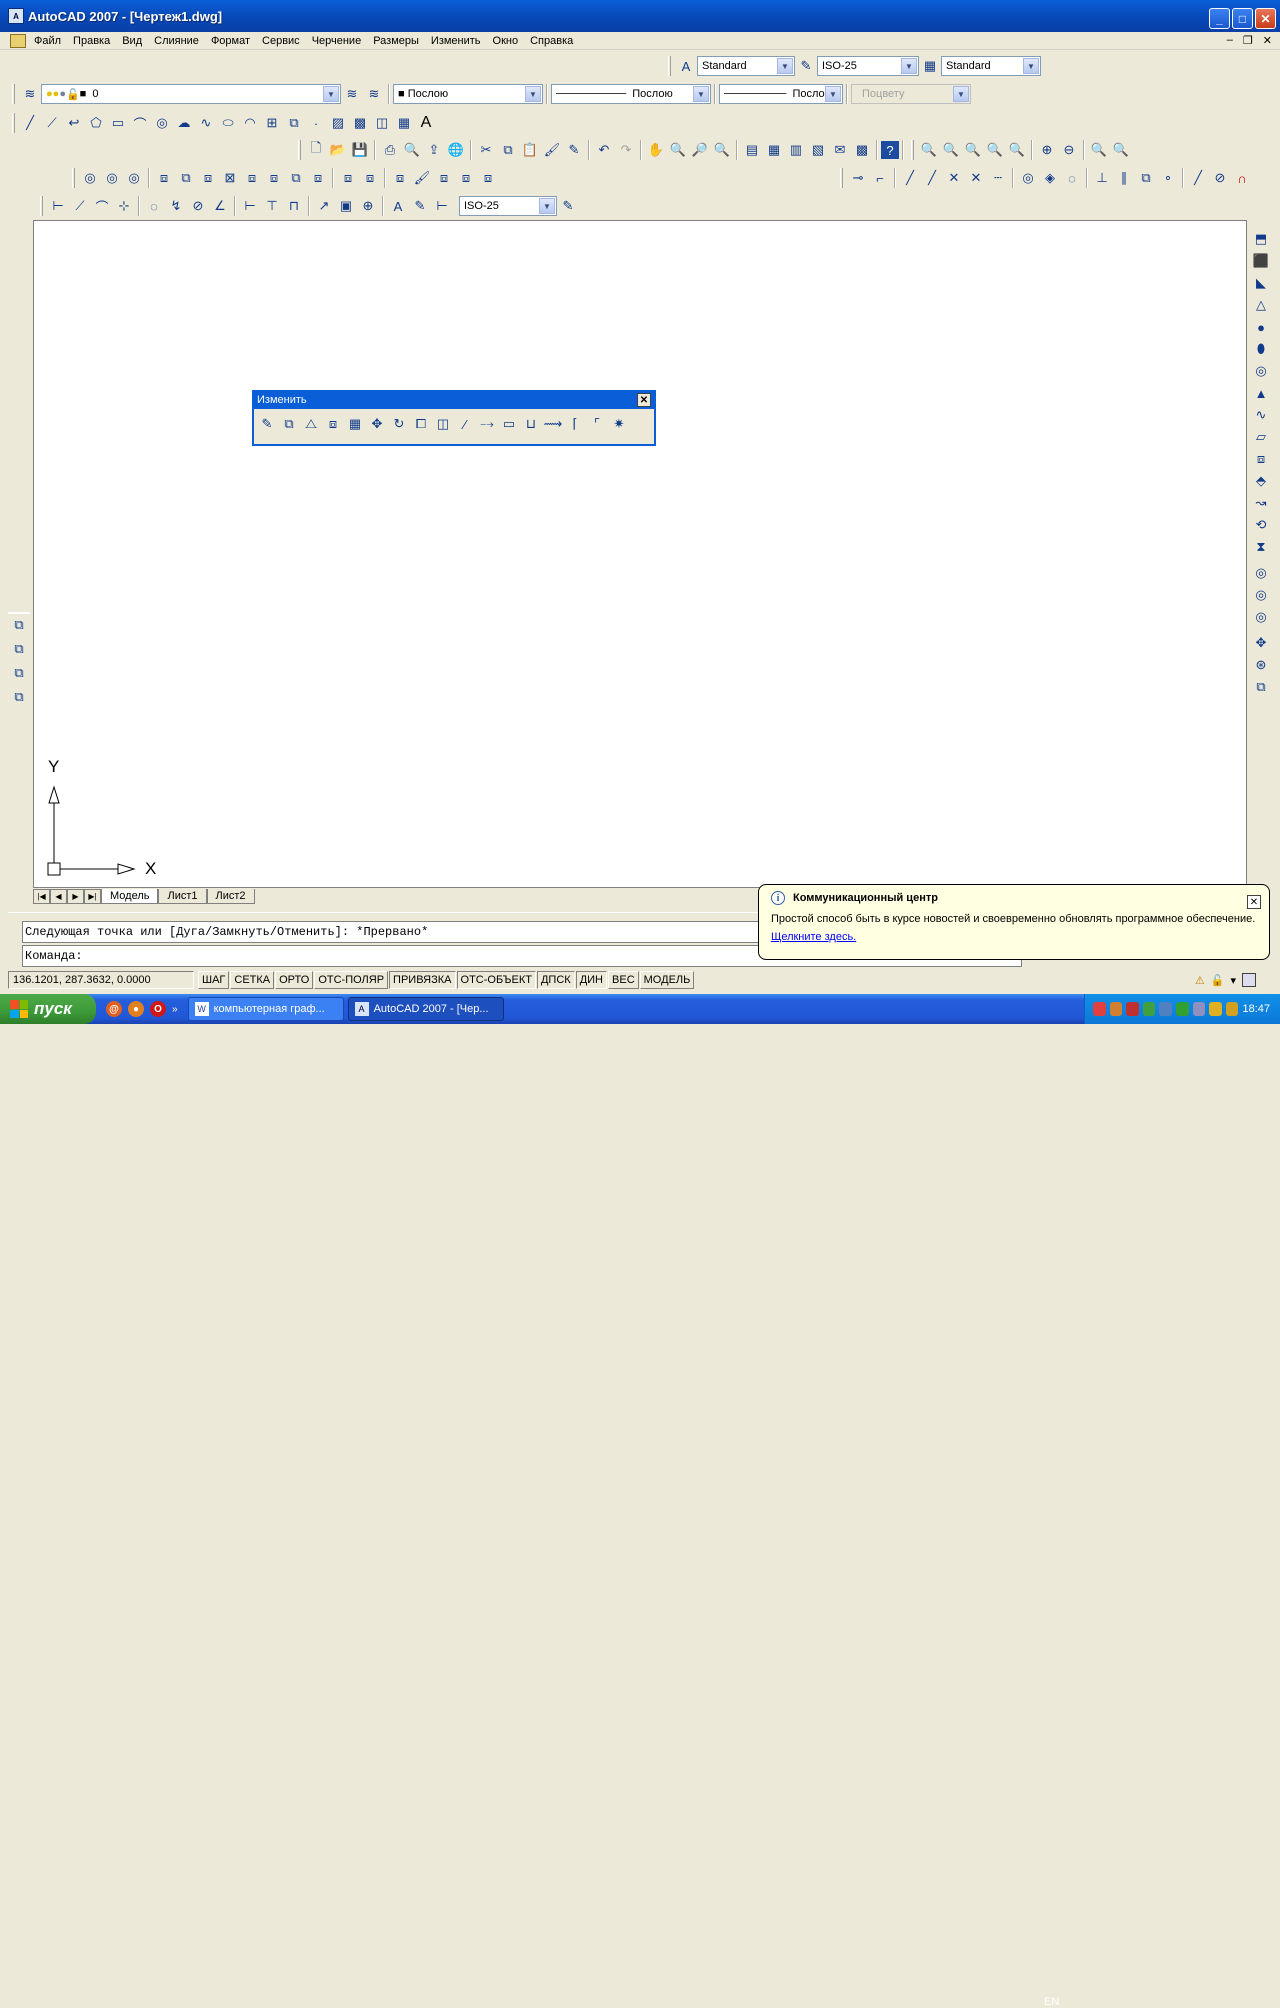 Image resolution: width=1280 pixels, height=2008 pixels. Describe the element at coordinates (176, 41) in the screenshot. I see `menu-merge: Слияние` at that location.